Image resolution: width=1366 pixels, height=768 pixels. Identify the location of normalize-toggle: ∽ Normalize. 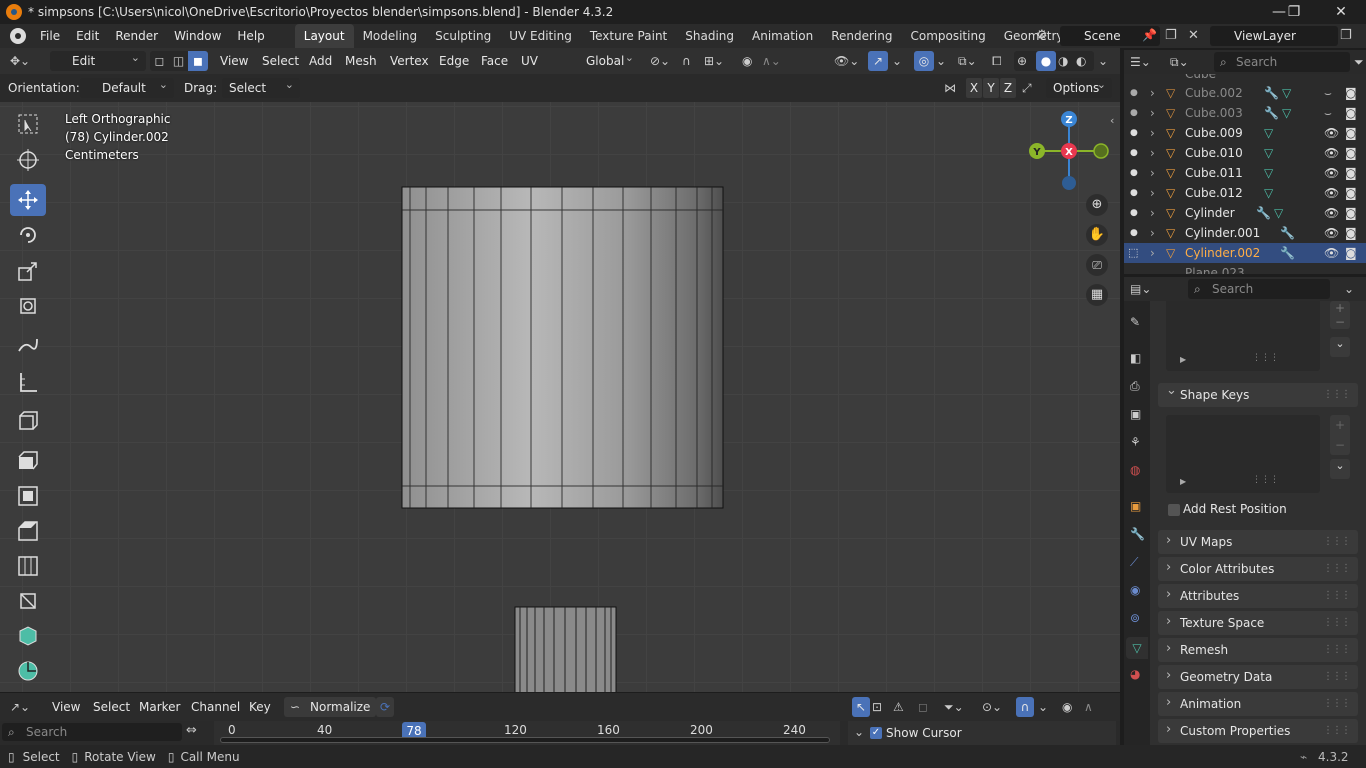
(330, 707).